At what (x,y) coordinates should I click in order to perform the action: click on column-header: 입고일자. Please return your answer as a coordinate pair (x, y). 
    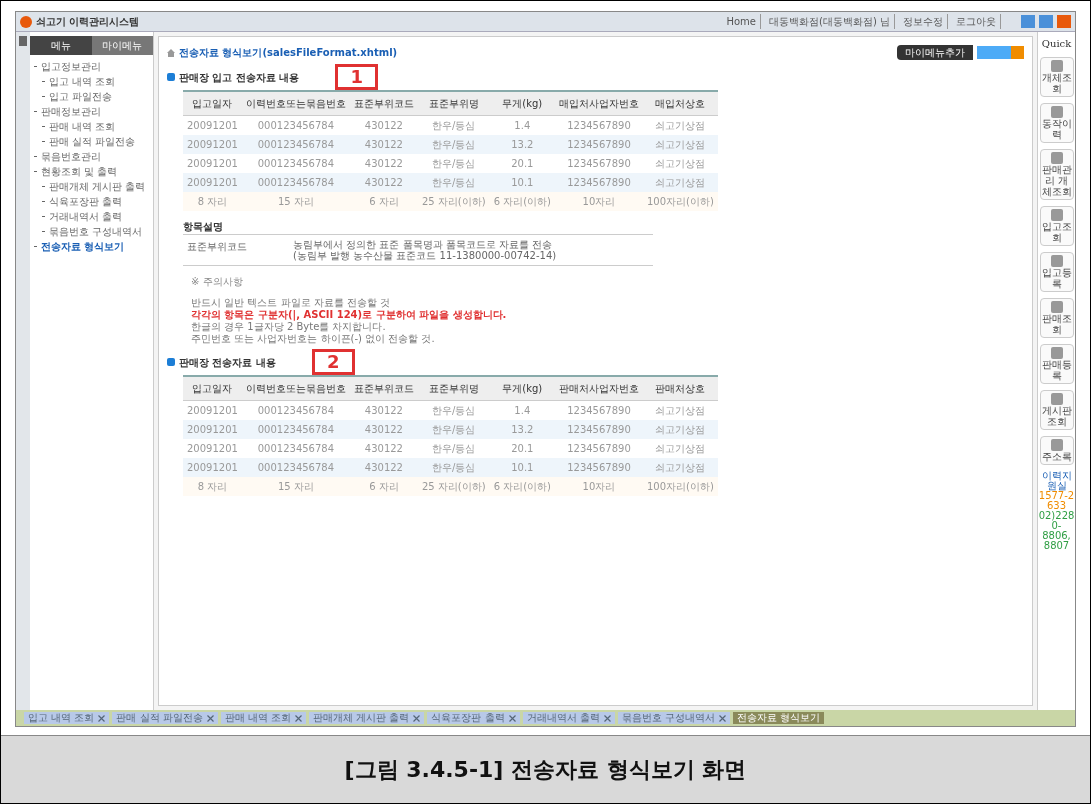
    Looking at the image, I should click on (212, 388).